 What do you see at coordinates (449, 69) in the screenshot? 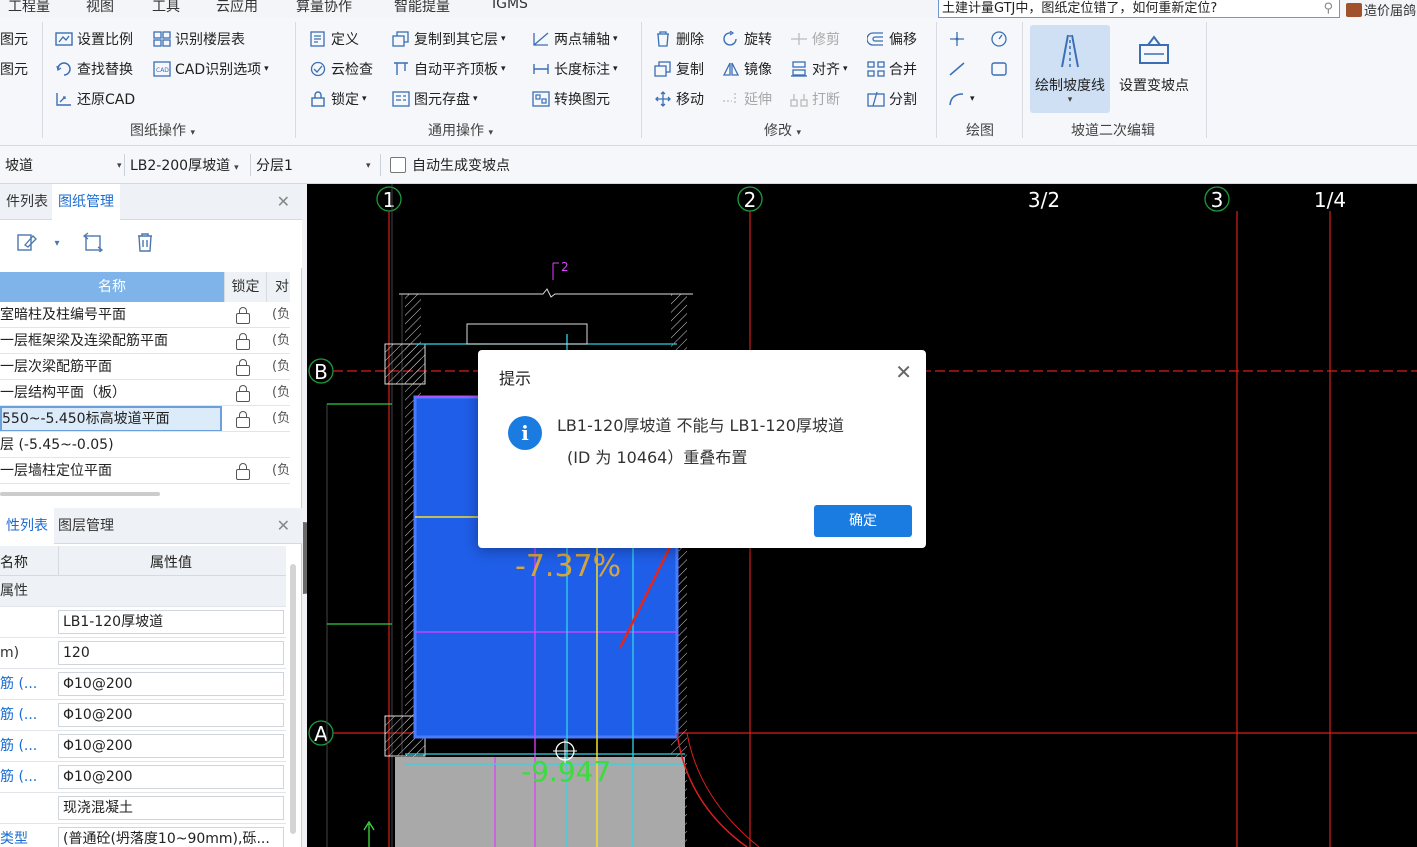
I see `auto-flush-button: 自动平齐顶板 ▾` at bounding box center [449, 69].